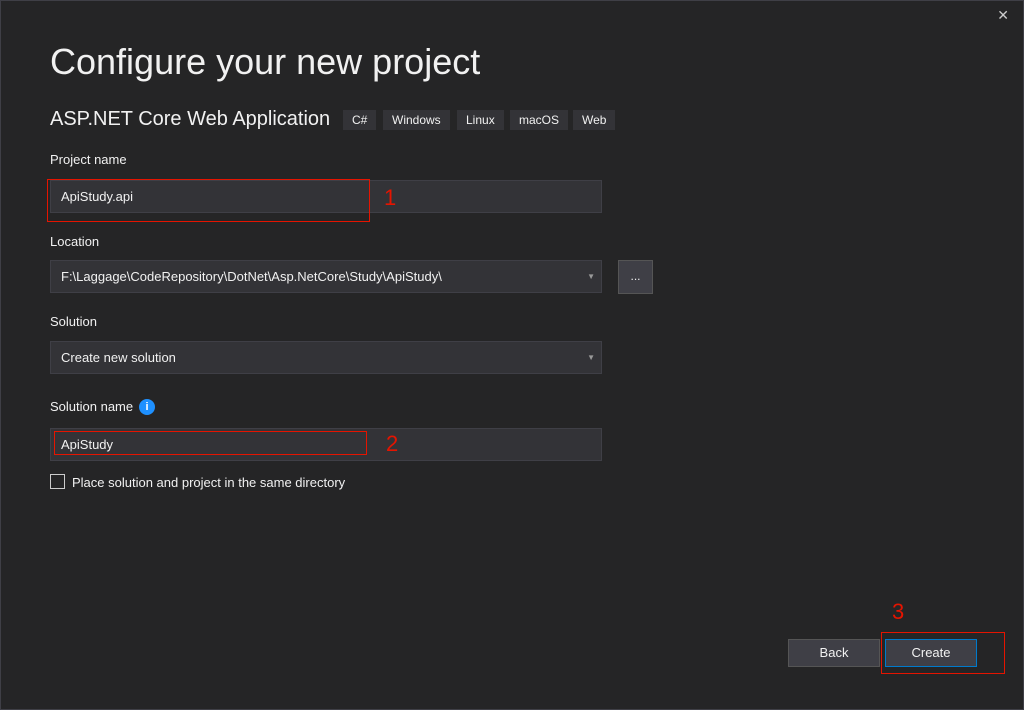 The height and width of the screenshot is (710, 1024). What do you see at coordinates (480, 120) in the screenshot?
I see `tag-linux: Linux` at bounding box center [480, 120].